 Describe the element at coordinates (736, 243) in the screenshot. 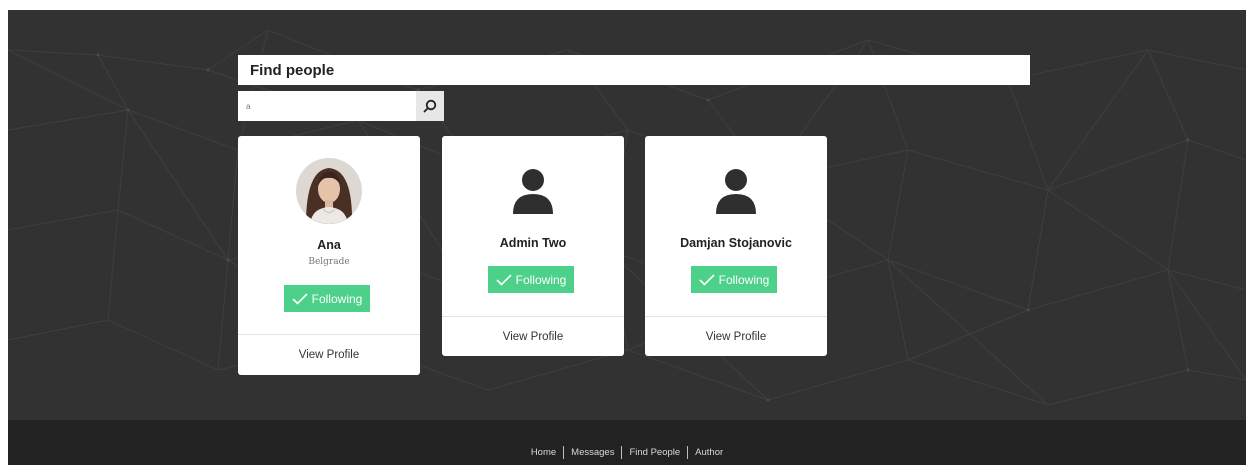

I see `person-name: Damjan Stojanovic` at that location.